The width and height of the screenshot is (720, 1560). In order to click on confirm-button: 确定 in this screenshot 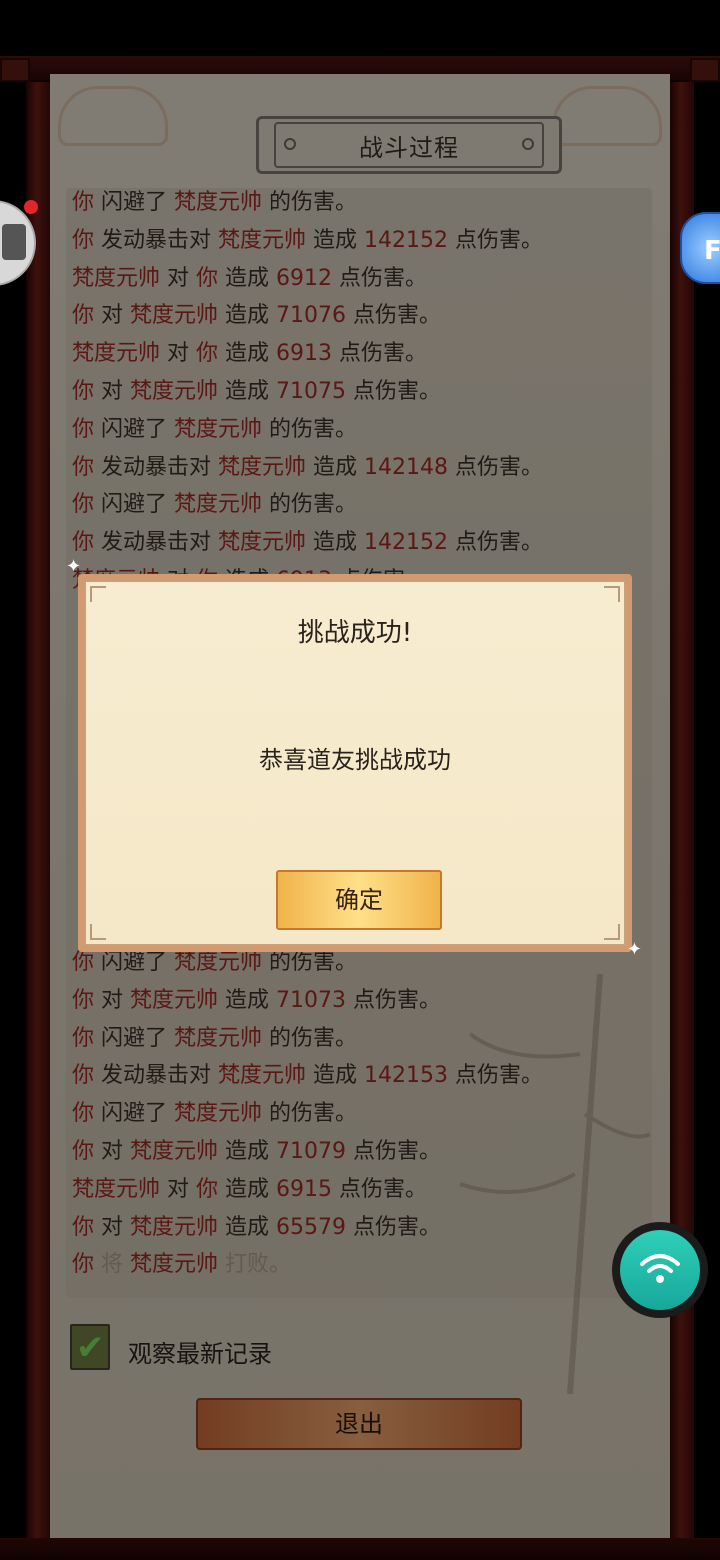, I will do `click(359, 900)`.